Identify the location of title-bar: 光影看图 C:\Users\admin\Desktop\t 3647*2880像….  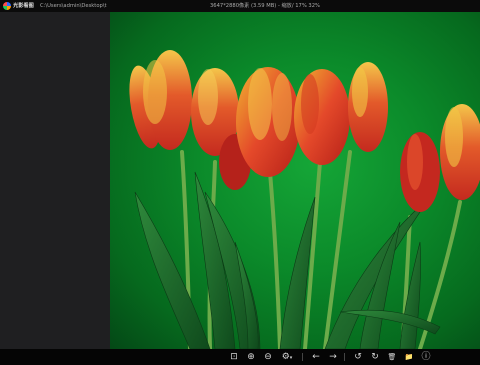
(240, 6).